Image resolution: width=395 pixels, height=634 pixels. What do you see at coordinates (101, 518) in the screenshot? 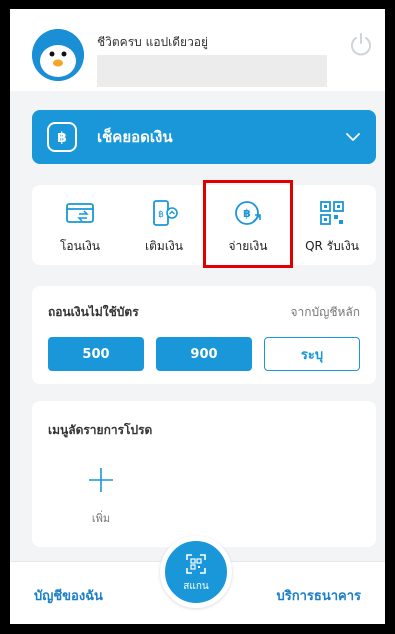
I see `add-favorite-label: เพิ่ม` at bounding box center [101, 518].